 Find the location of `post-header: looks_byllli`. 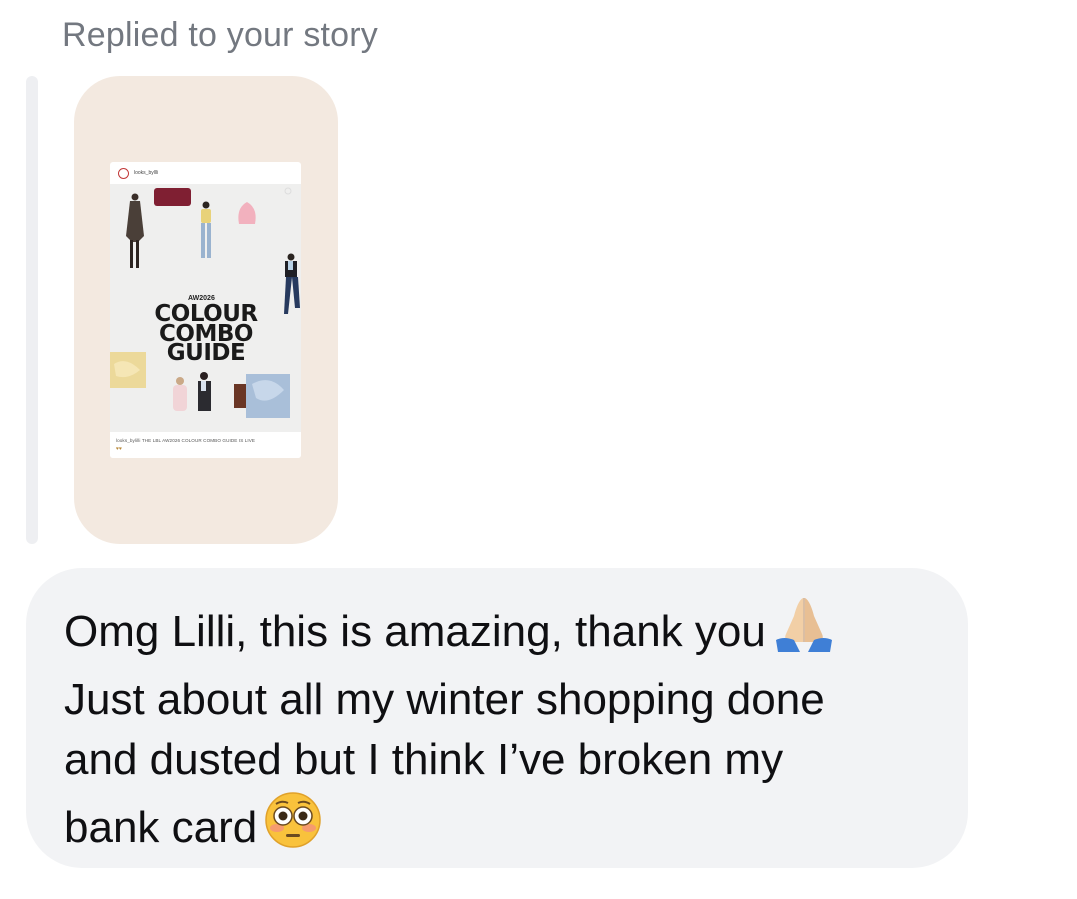

post-header: looks_byllli is located at coordinates (205, 173).